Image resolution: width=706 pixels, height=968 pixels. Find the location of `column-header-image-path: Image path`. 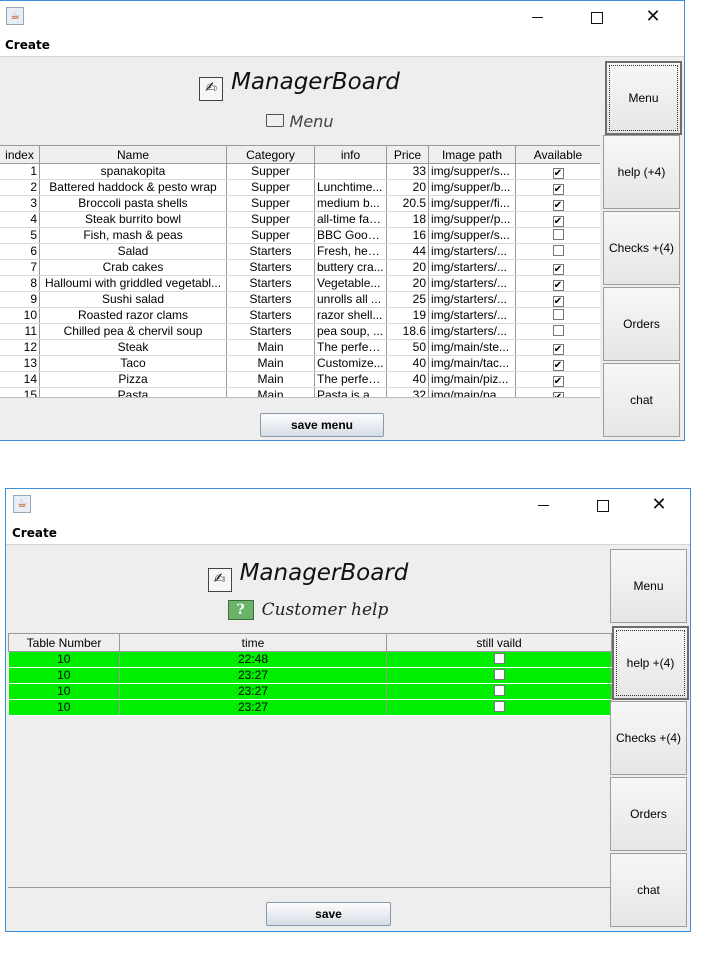

column-header-image-path: Image path is located at coordinates (472, 154).